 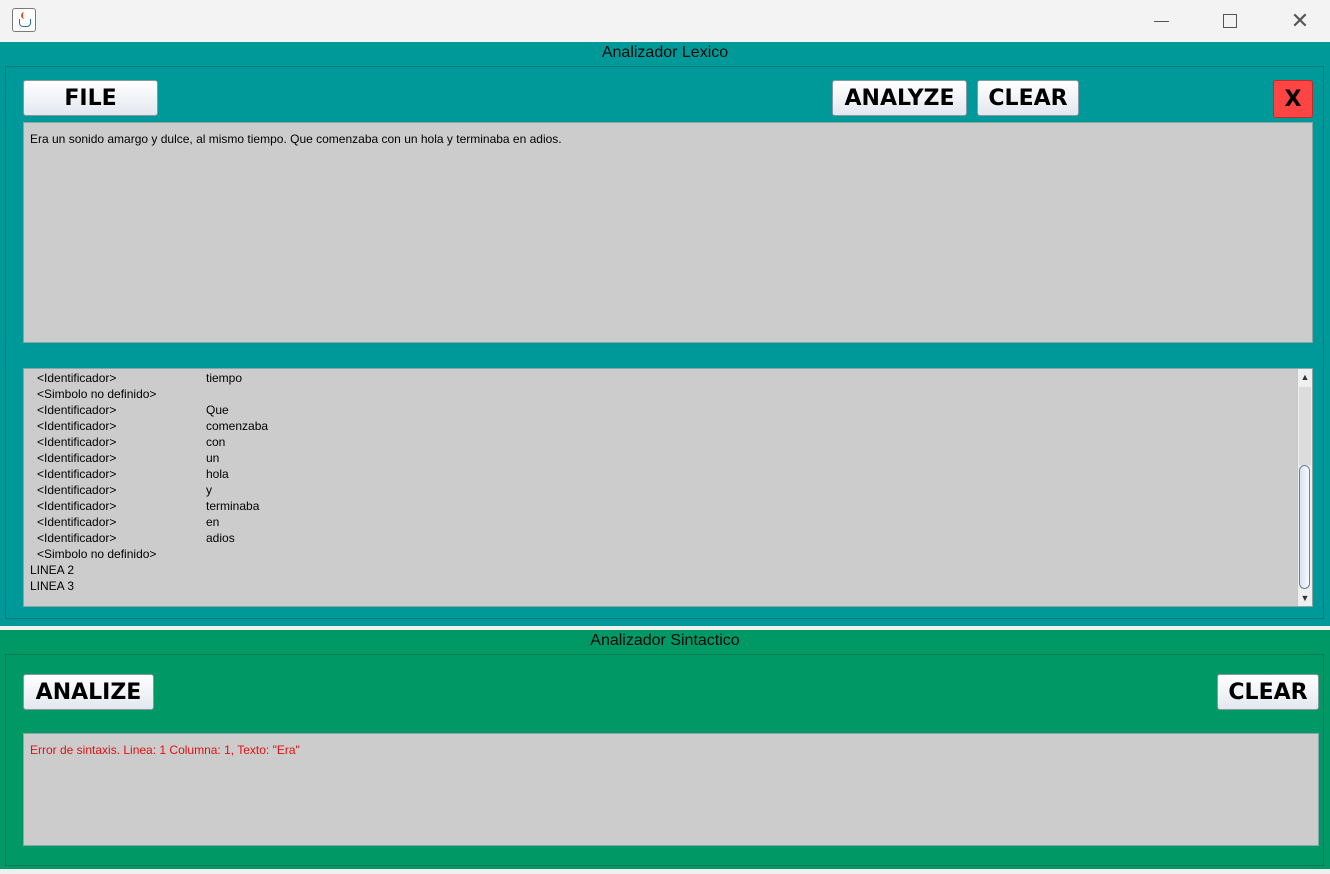 What do you see at coordinates (630, 426) in the screenshot?
I see `token-row: <Identificador> comenzaba` at bounding box center [630, 426].